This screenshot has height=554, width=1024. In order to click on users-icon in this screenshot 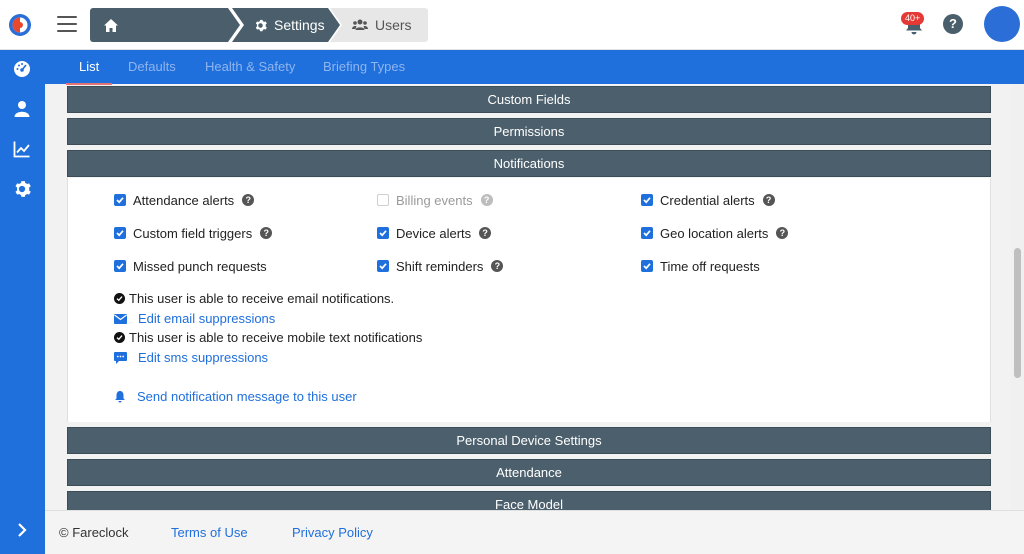, I will do `click(360, 24)`.